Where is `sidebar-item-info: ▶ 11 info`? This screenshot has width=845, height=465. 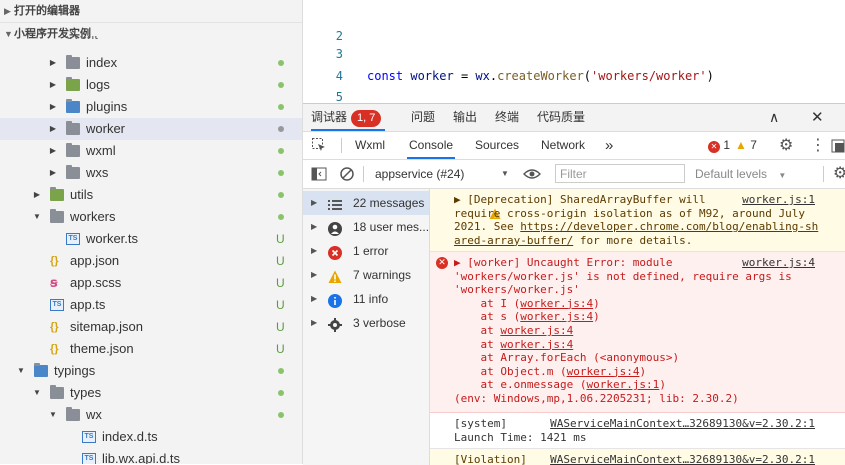
sidebar-item-info: ▶ 11 info is located at coordinates (366, 299).